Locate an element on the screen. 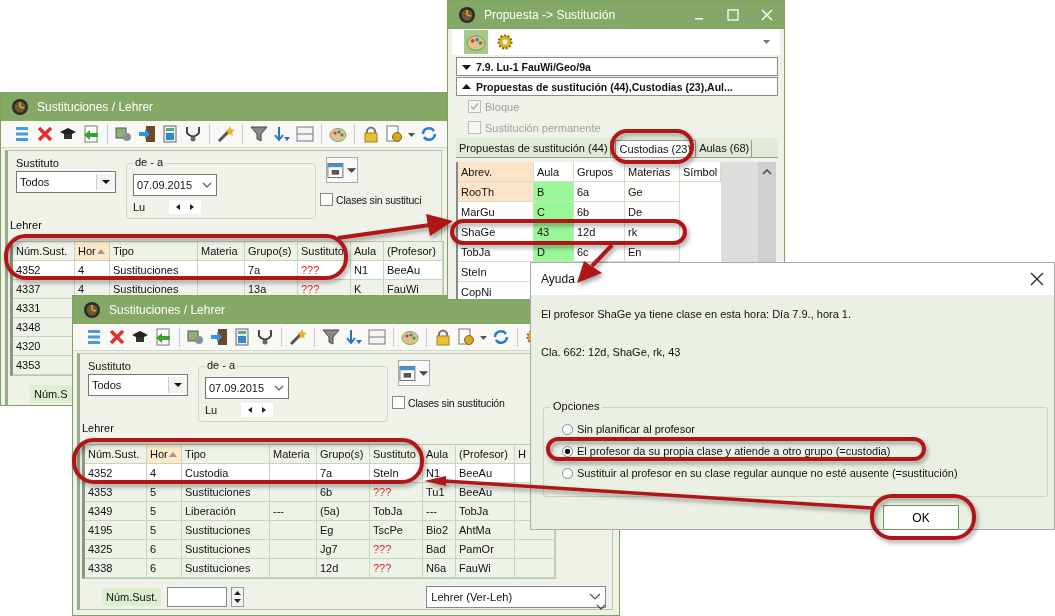 The height and width of the screenshot is (616, 1055). spinner-icon is located at coordinates (238, 597).